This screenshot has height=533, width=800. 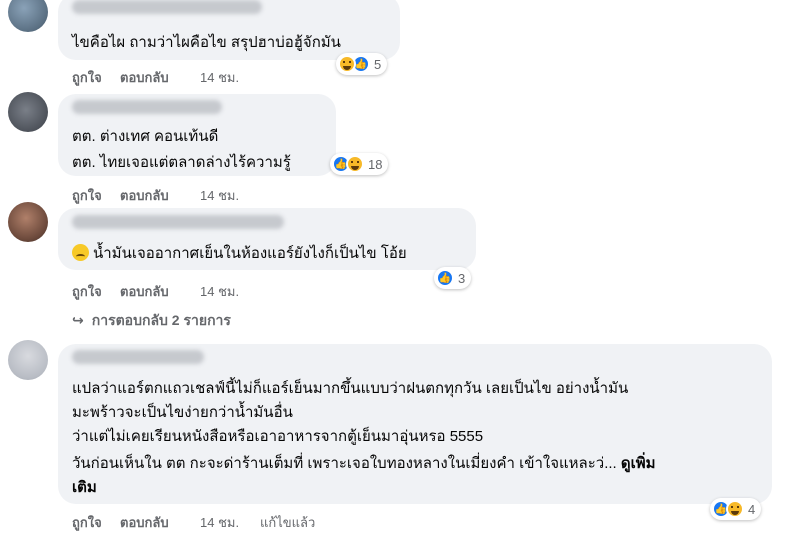 What do you see at coordinates (445, 278) in the screenshot?
I see `like-icon: 👍` at bounding box center [445, 278].